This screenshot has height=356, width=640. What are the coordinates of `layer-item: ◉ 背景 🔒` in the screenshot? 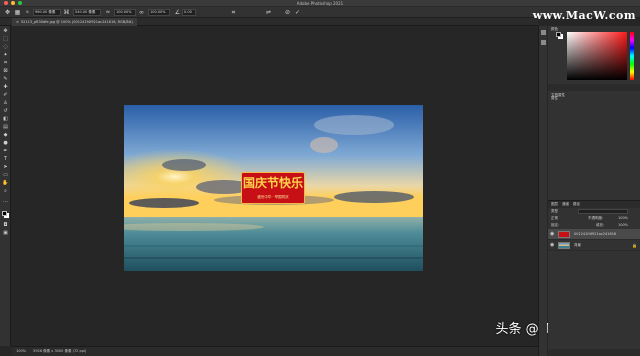 It's located at (594, 245).